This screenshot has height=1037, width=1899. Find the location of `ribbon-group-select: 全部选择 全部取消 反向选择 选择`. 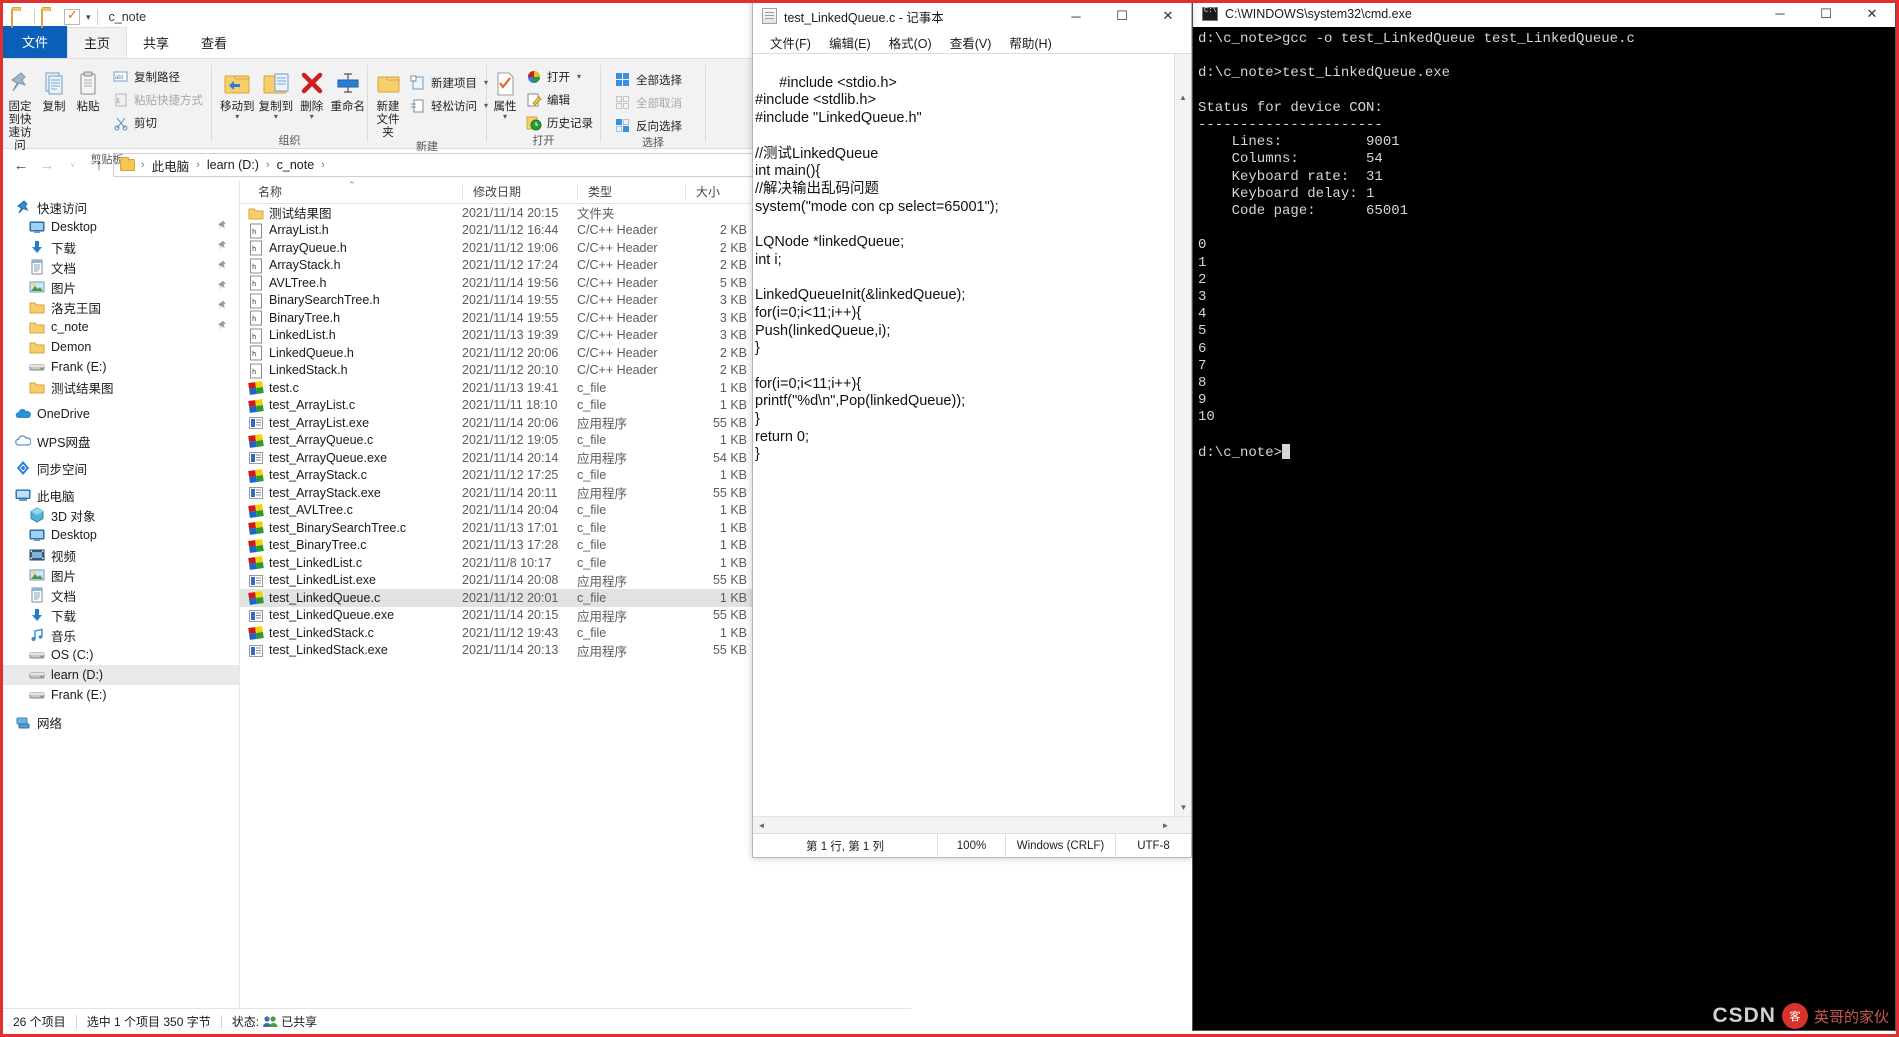

ribbon-group-select: 全部选择 全部取消 反向选择 选择 is located at coordinates (653, 104).